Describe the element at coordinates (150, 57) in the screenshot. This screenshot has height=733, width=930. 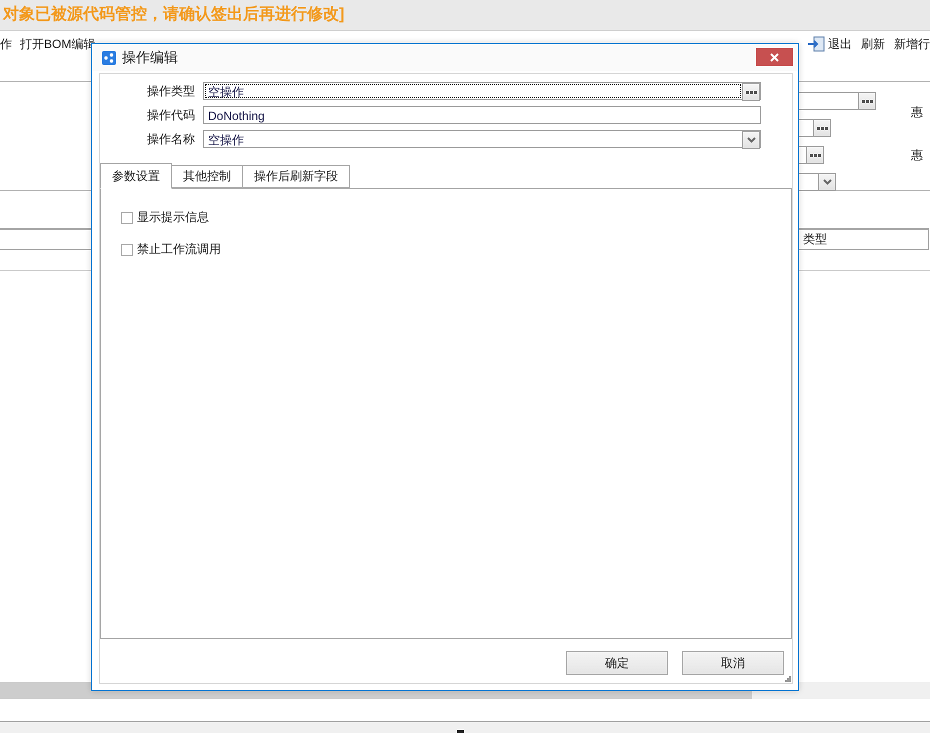
I see `dialog-title: 操作编辑` at that location.